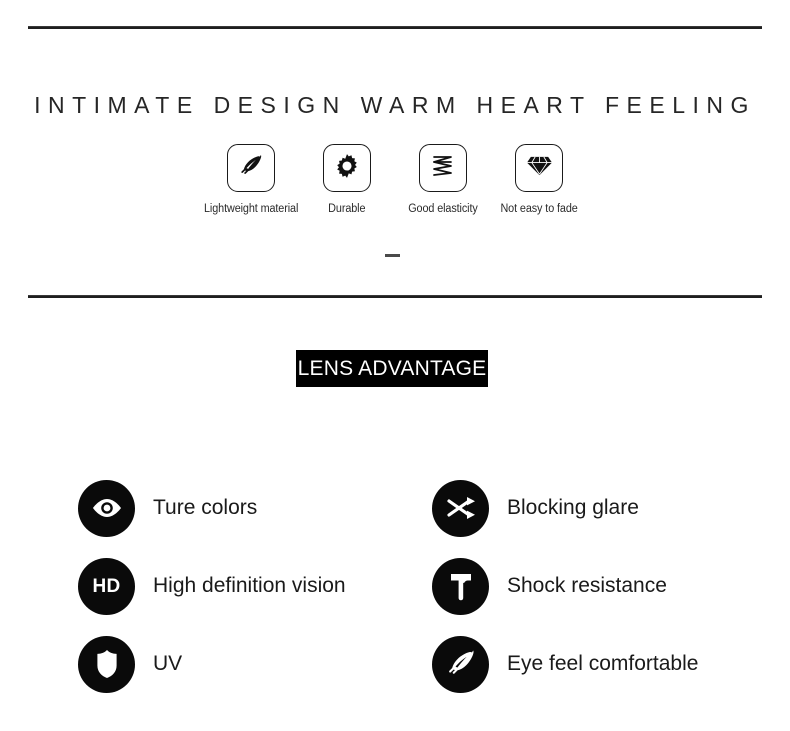  I want to click on diamond-icon, so click(539, 168).